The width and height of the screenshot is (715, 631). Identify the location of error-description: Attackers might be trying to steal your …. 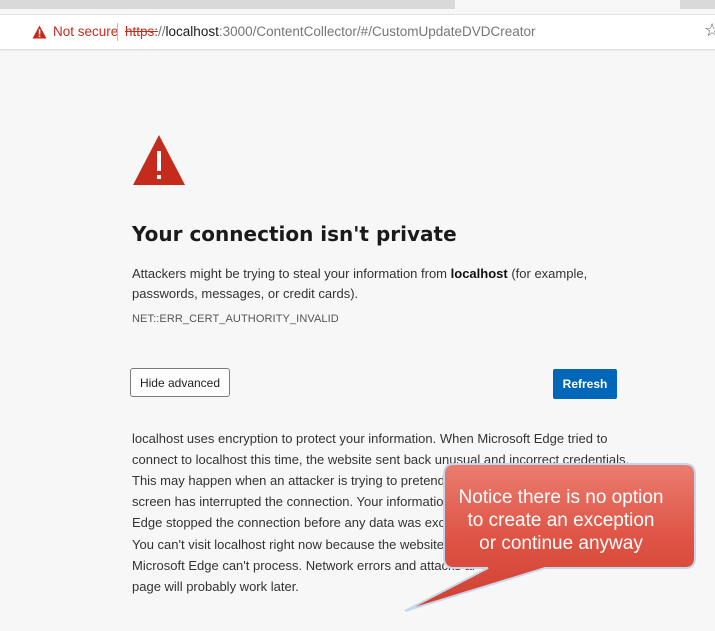
(372, 284).